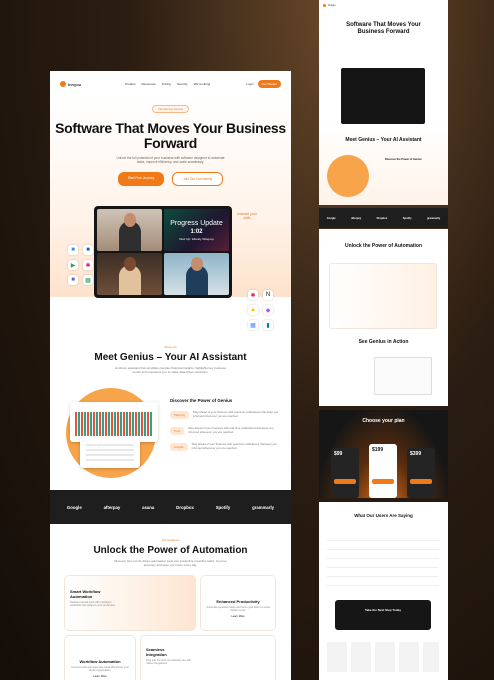 Image resolution: width=494 pixels, height=680 pixels. Describe the element at coordinates (182, 84) in the screenshot. I see `nav-link-security: Security` at that location.